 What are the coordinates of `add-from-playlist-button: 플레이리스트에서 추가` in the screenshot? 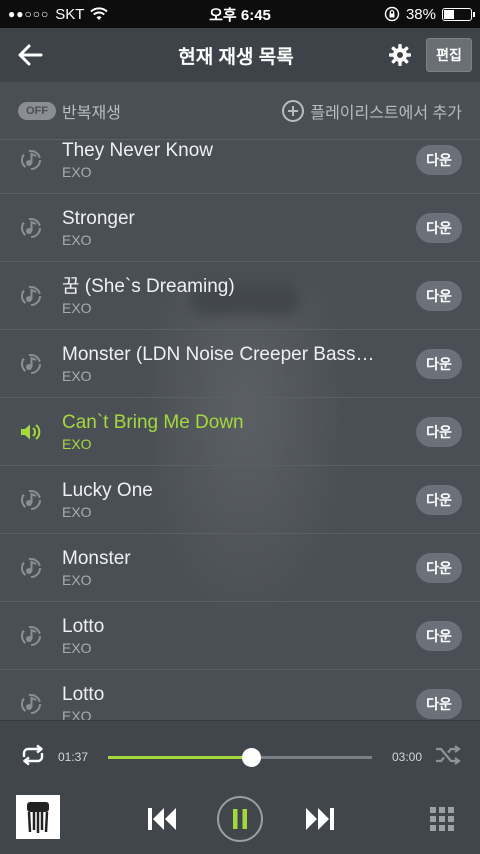 It's located at (372, 111).